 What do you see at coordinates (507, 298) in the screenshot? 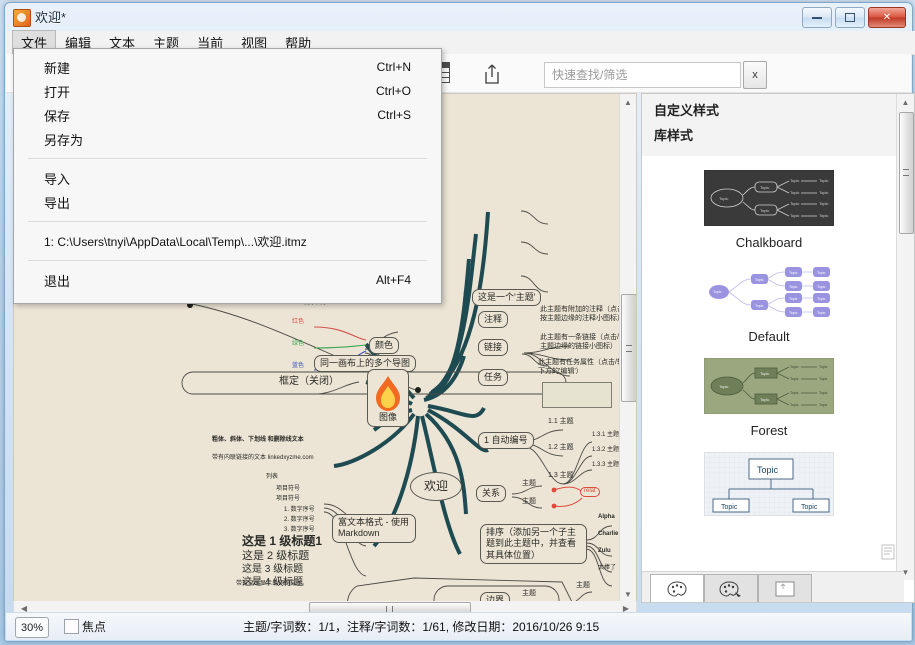
I see `node-topic-is: 这是一个'主题'` at bounding box center [507, 298].